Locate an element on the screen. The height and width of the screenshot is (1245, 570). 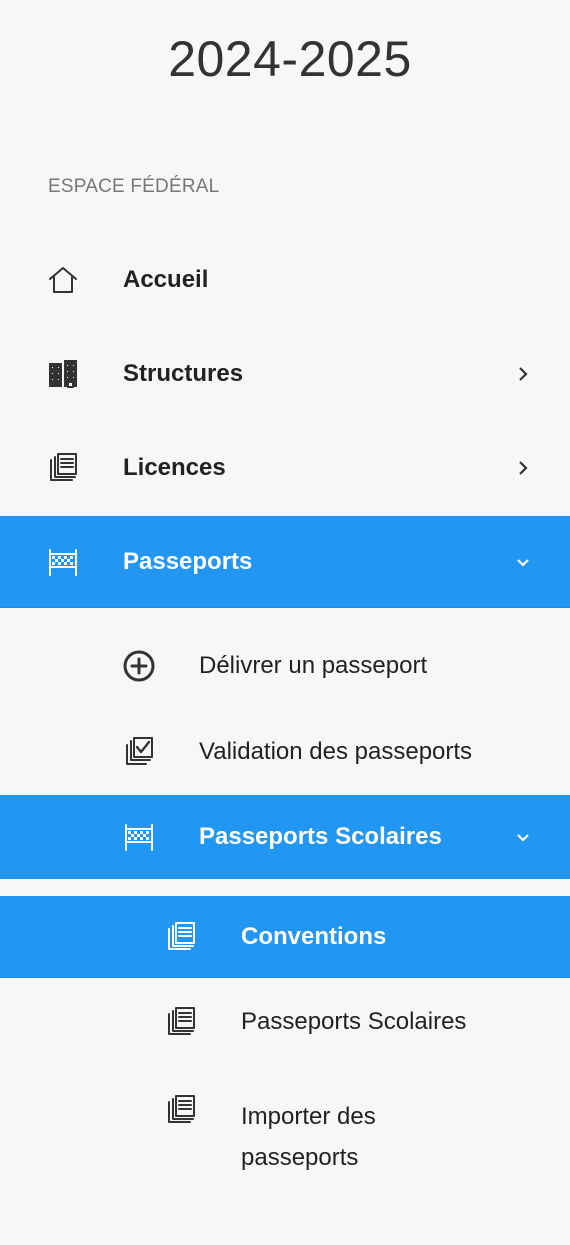
sidebar-subitem-delivrer: Délivrer un passeport is located at coordinates (285, 666).